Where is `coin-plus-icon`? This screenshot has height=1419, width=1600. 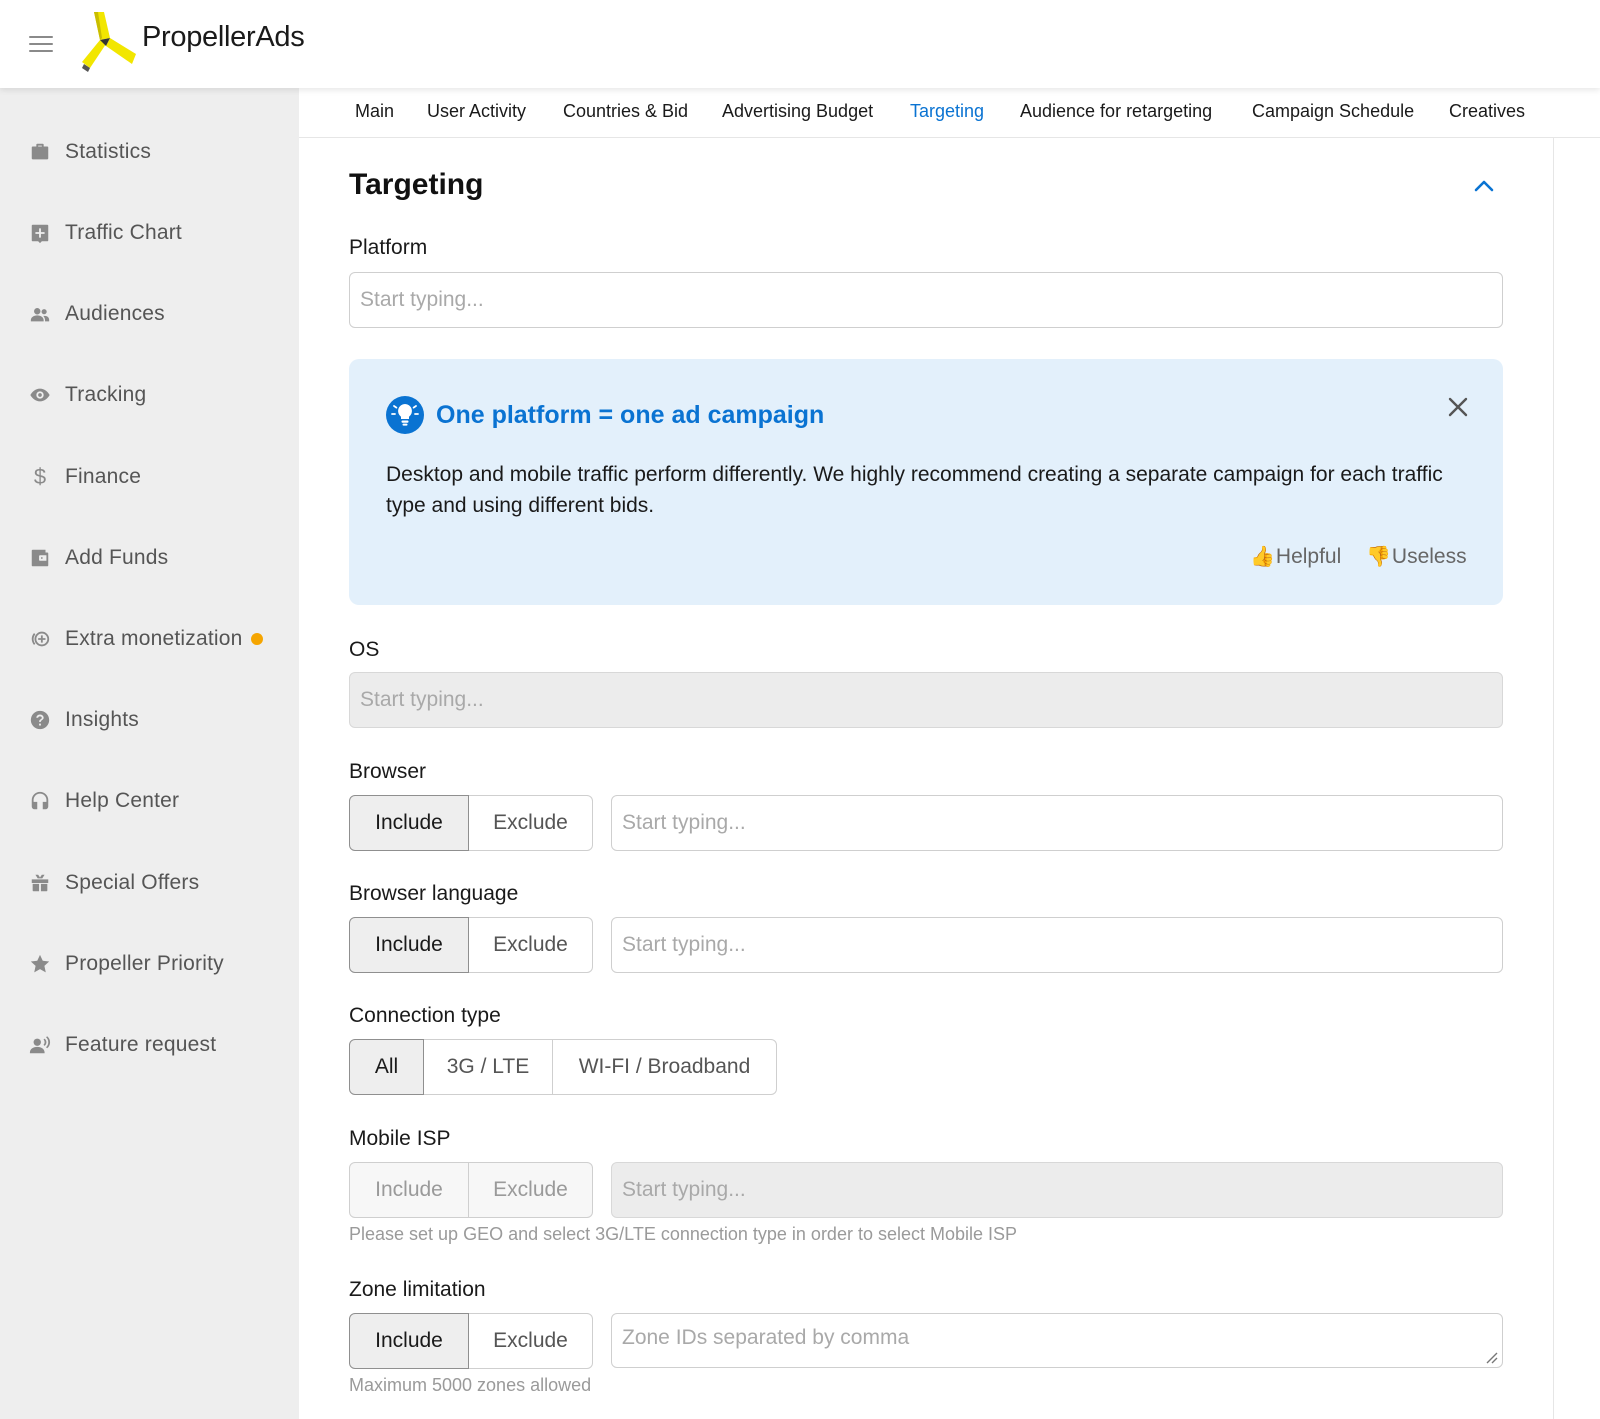
coin-plus-icon is located at coordinates (40, 639).